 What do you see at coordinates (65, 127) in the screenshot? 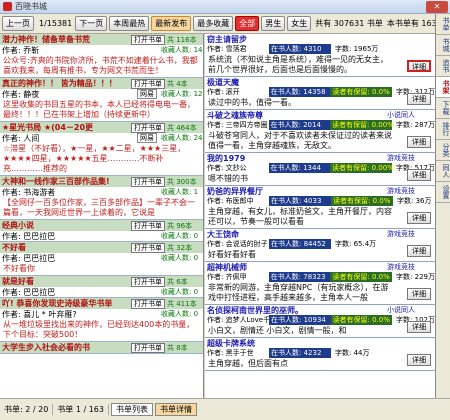
I see `booklist-title: ★星光书局 ★(04－20更` at bounding box center [65, 127].